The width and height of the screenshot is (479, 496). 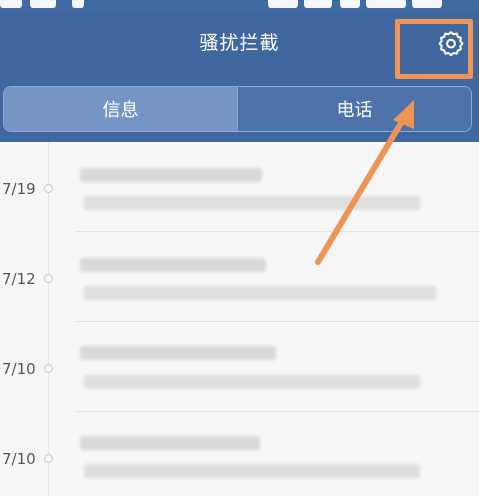 What do you see at coordinates (239, 43) in the screenshot?
I see `page-title: 骚扰拦截` at bounding box center [239, 43].